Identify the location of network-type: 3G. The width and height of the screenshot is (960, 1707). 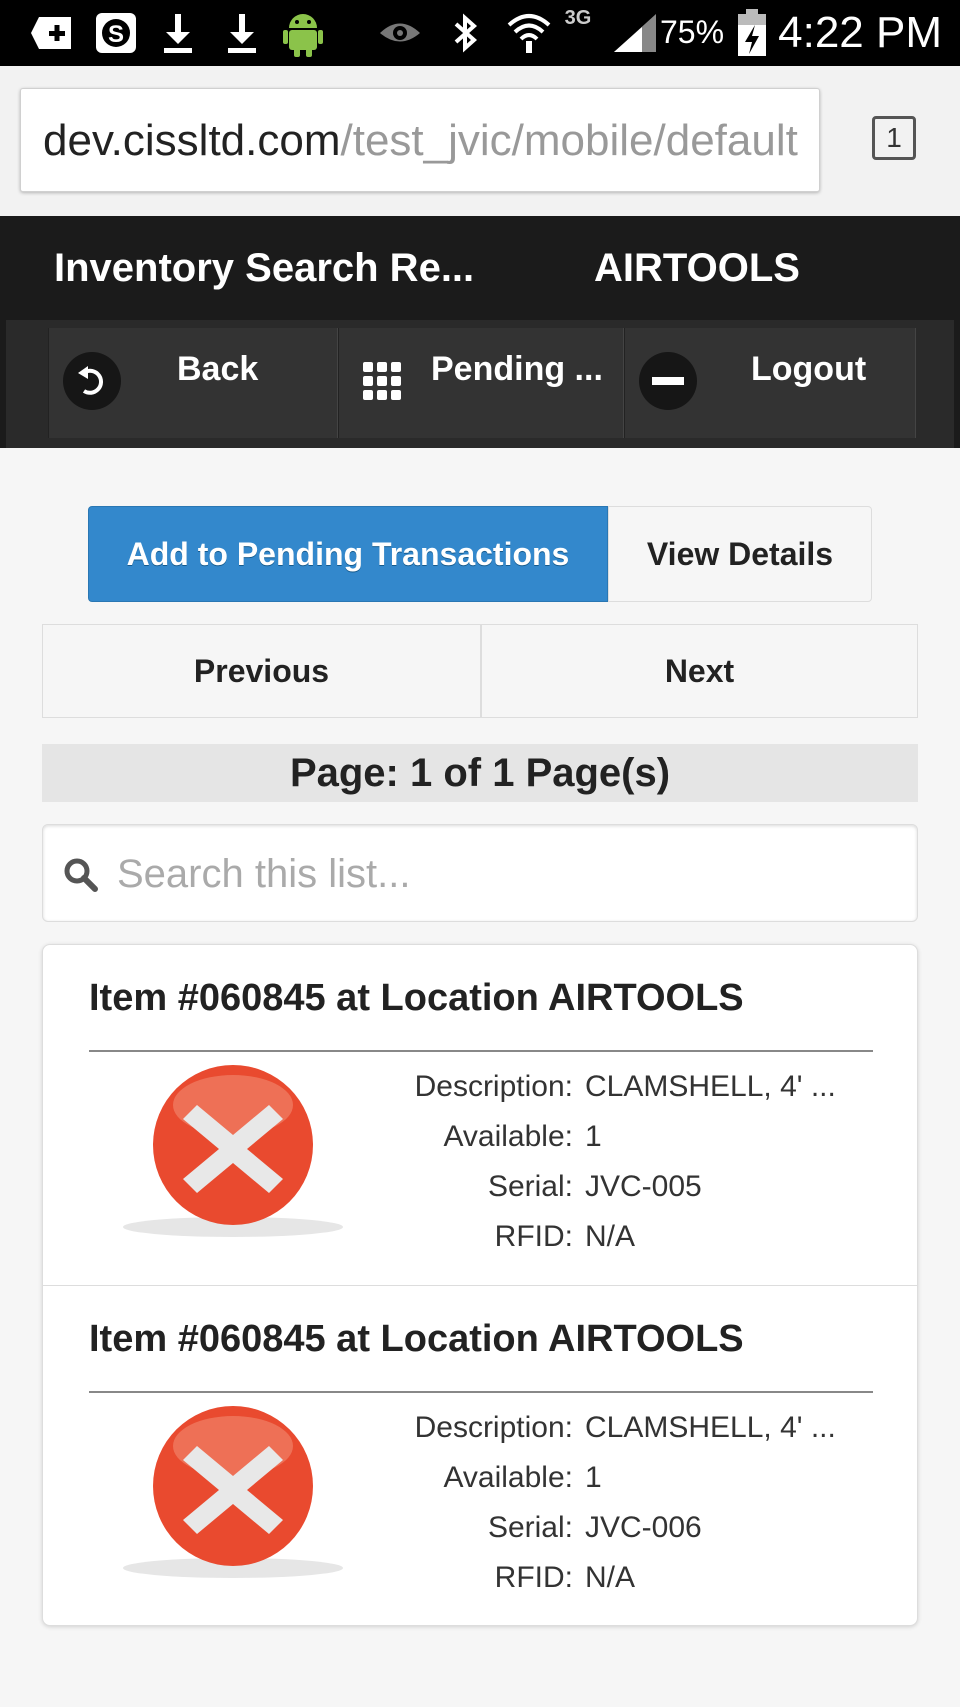
(578, 17).